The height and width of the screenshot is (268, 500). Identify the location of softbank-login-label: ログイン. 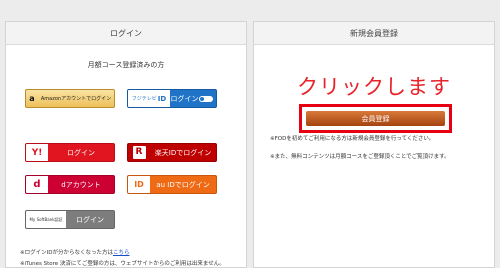
(90, 219).